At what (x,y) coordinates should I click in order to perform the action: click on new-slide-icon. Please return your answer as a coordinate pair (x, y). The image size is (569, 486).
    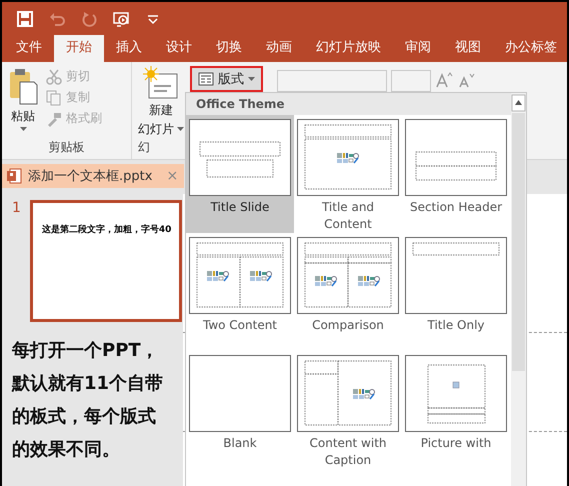
    Looking at the image, I should click on (161, 83).